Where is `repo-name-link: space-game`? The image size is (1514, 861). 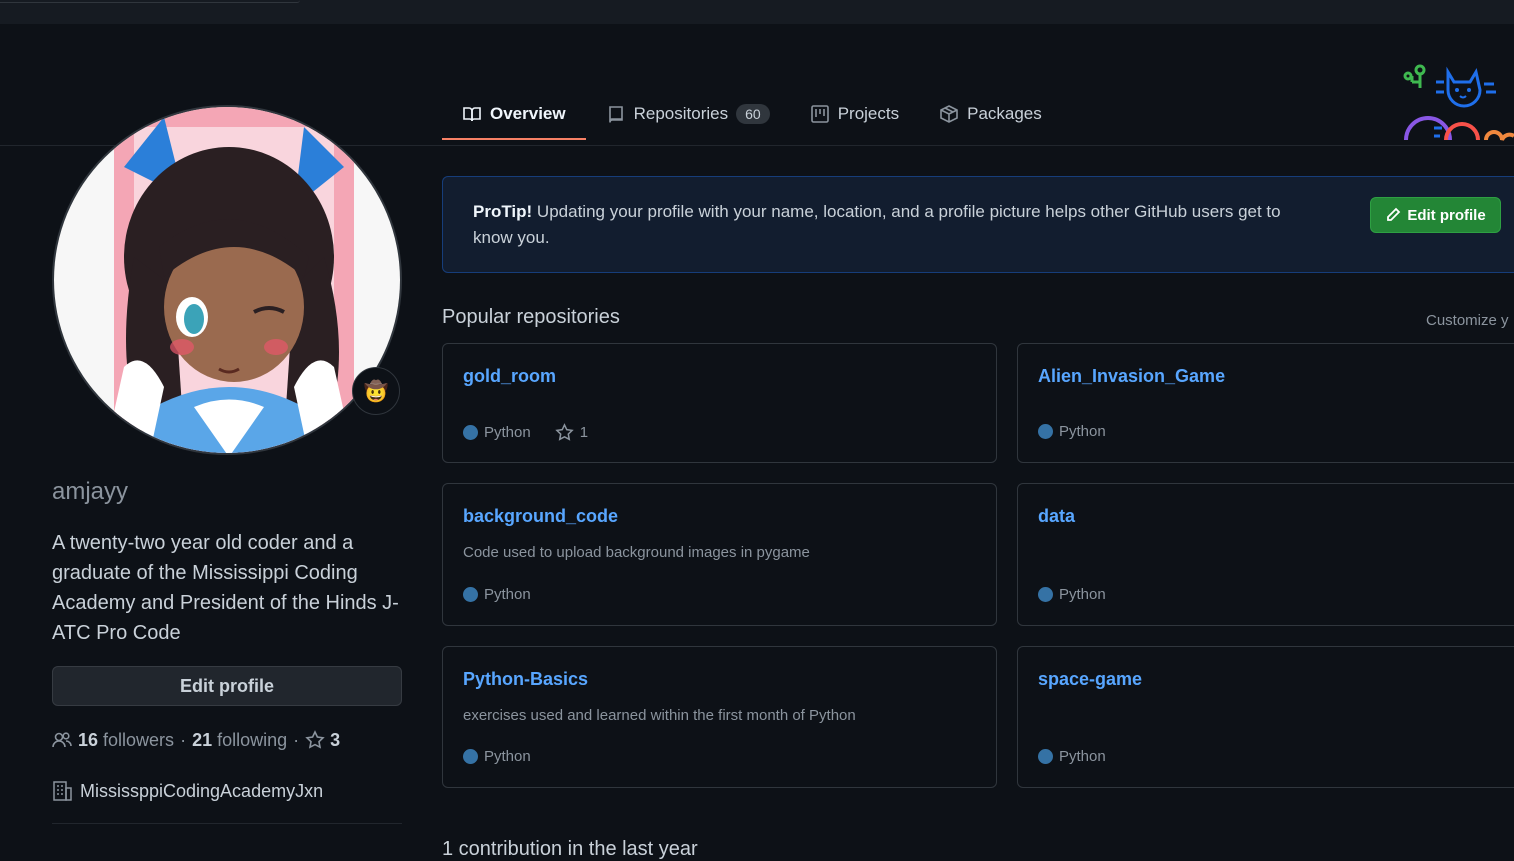 repo-name-link: space-game is located at coordinates (1090, 679).